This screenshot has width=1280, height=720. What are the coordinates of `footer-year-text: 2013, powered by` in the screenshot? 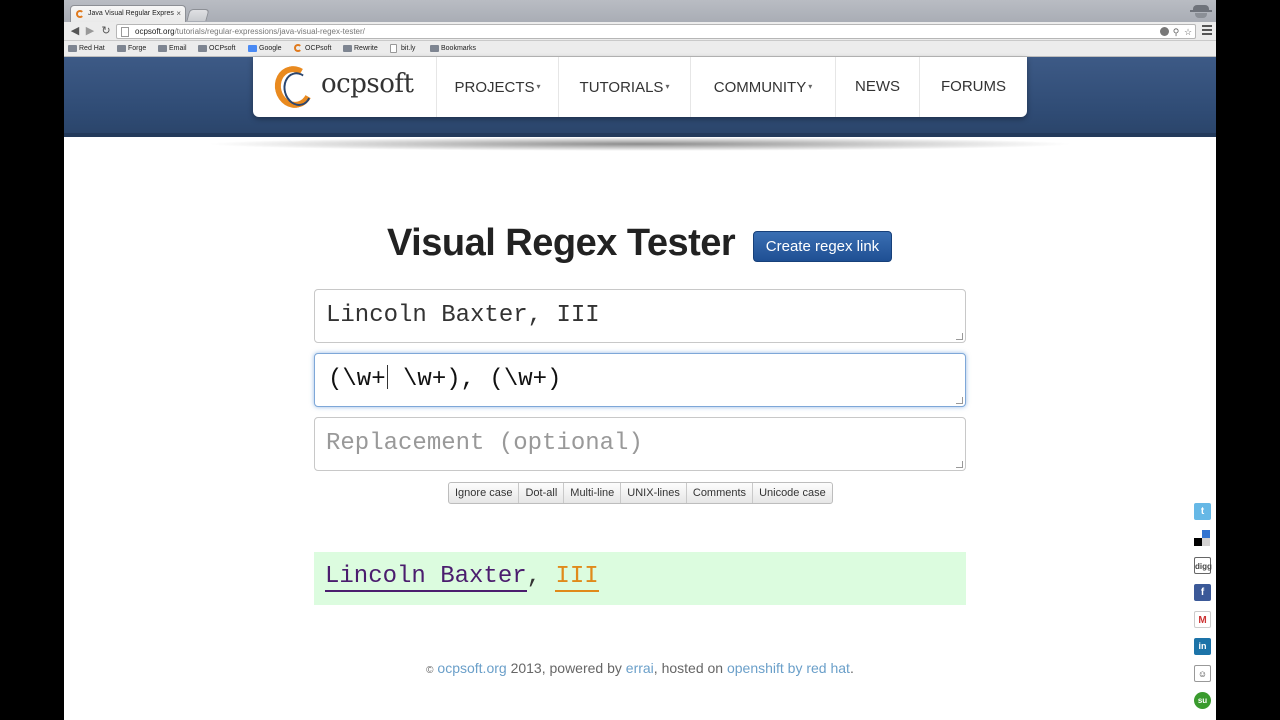 It's located at (566, 668).